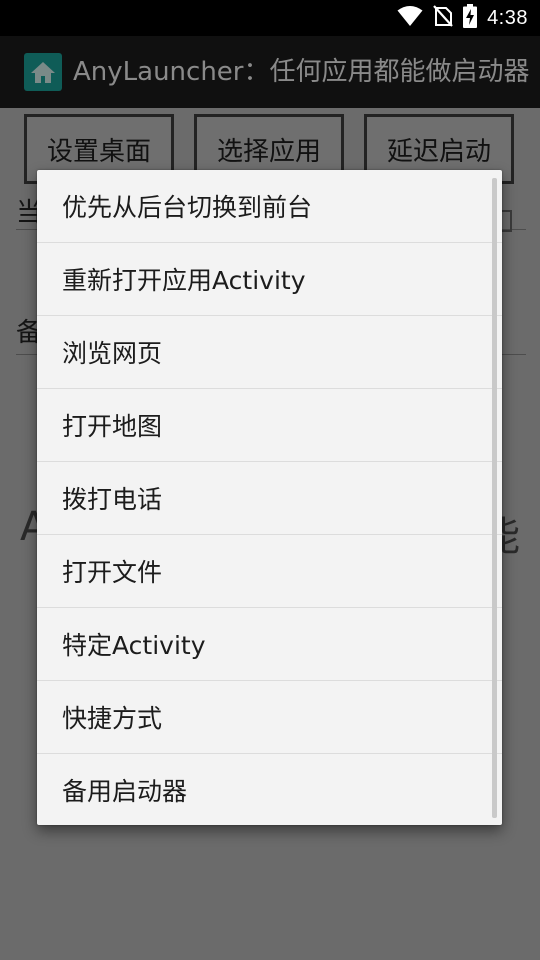 The height and width of the screenshot is (960, 540). Describe the element at coordinates (270, 18) in the screenshot. I see `status-bar: 4:38` at that location.